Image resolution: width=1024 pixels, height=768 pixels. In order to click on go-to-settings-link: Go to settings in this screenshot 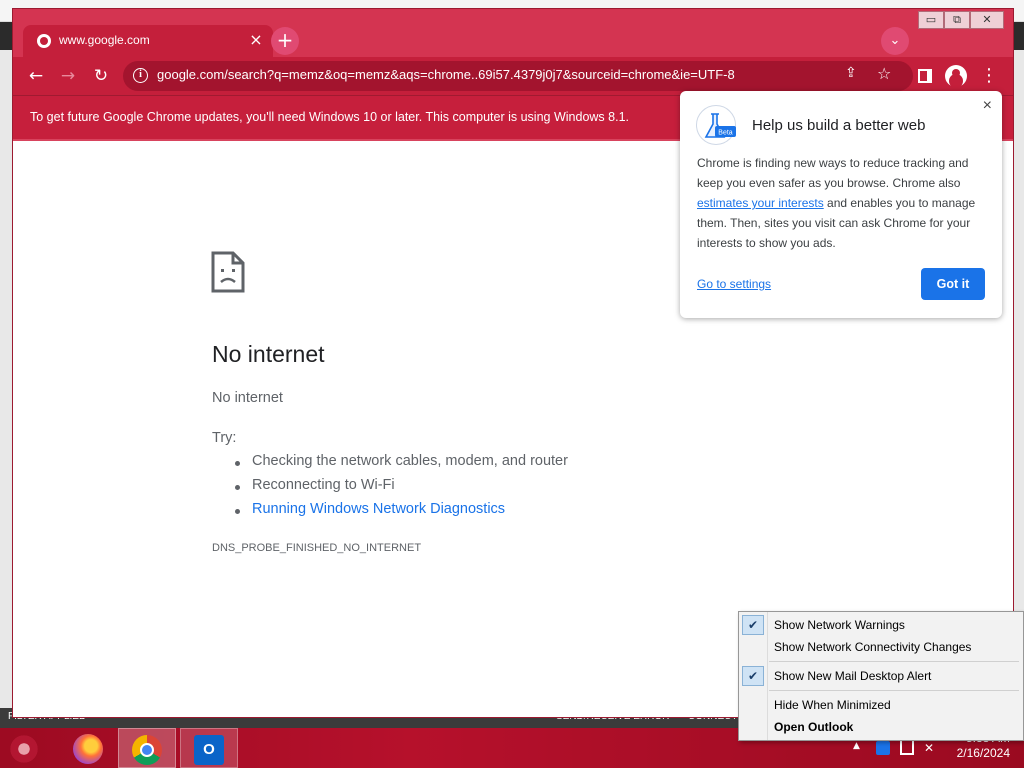, I will do `click(734, 284)`.